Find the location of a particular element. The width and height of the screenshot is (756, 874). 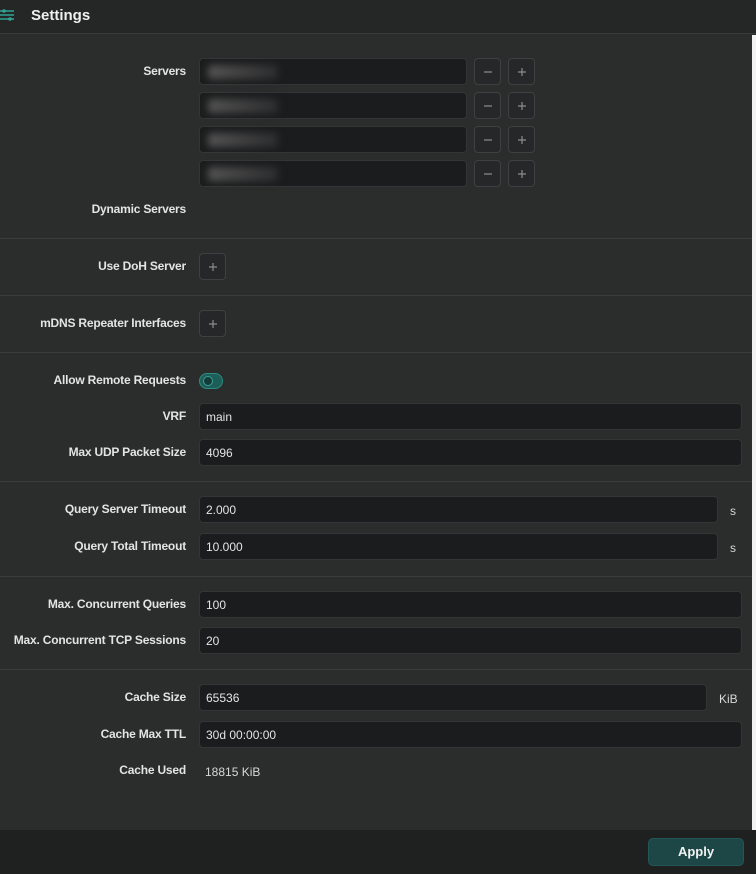

remove-server-3-button is located at coordinates (487, 139).